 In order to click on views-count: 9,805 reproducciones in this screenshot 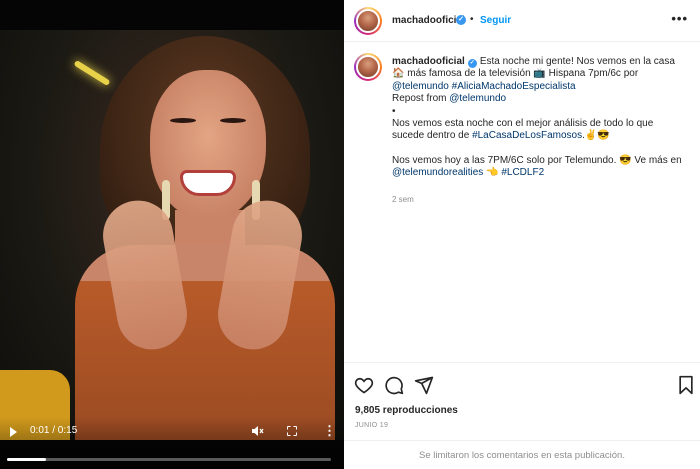, I will do `click(406, 410)`.